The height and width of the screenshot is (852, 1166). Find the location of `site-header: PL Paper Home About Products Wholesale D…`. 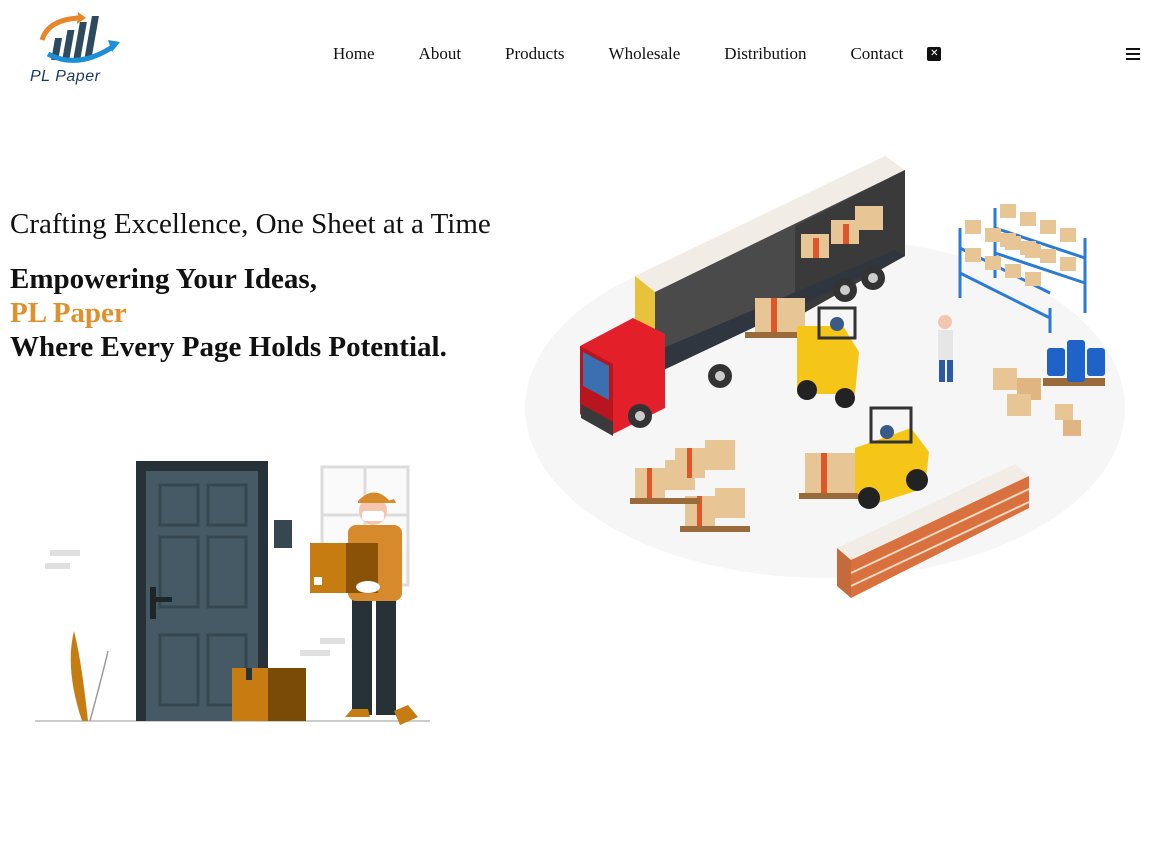

site-header: PL Paper Home About Products Wholesale D… is located at coordinates (583, 55).